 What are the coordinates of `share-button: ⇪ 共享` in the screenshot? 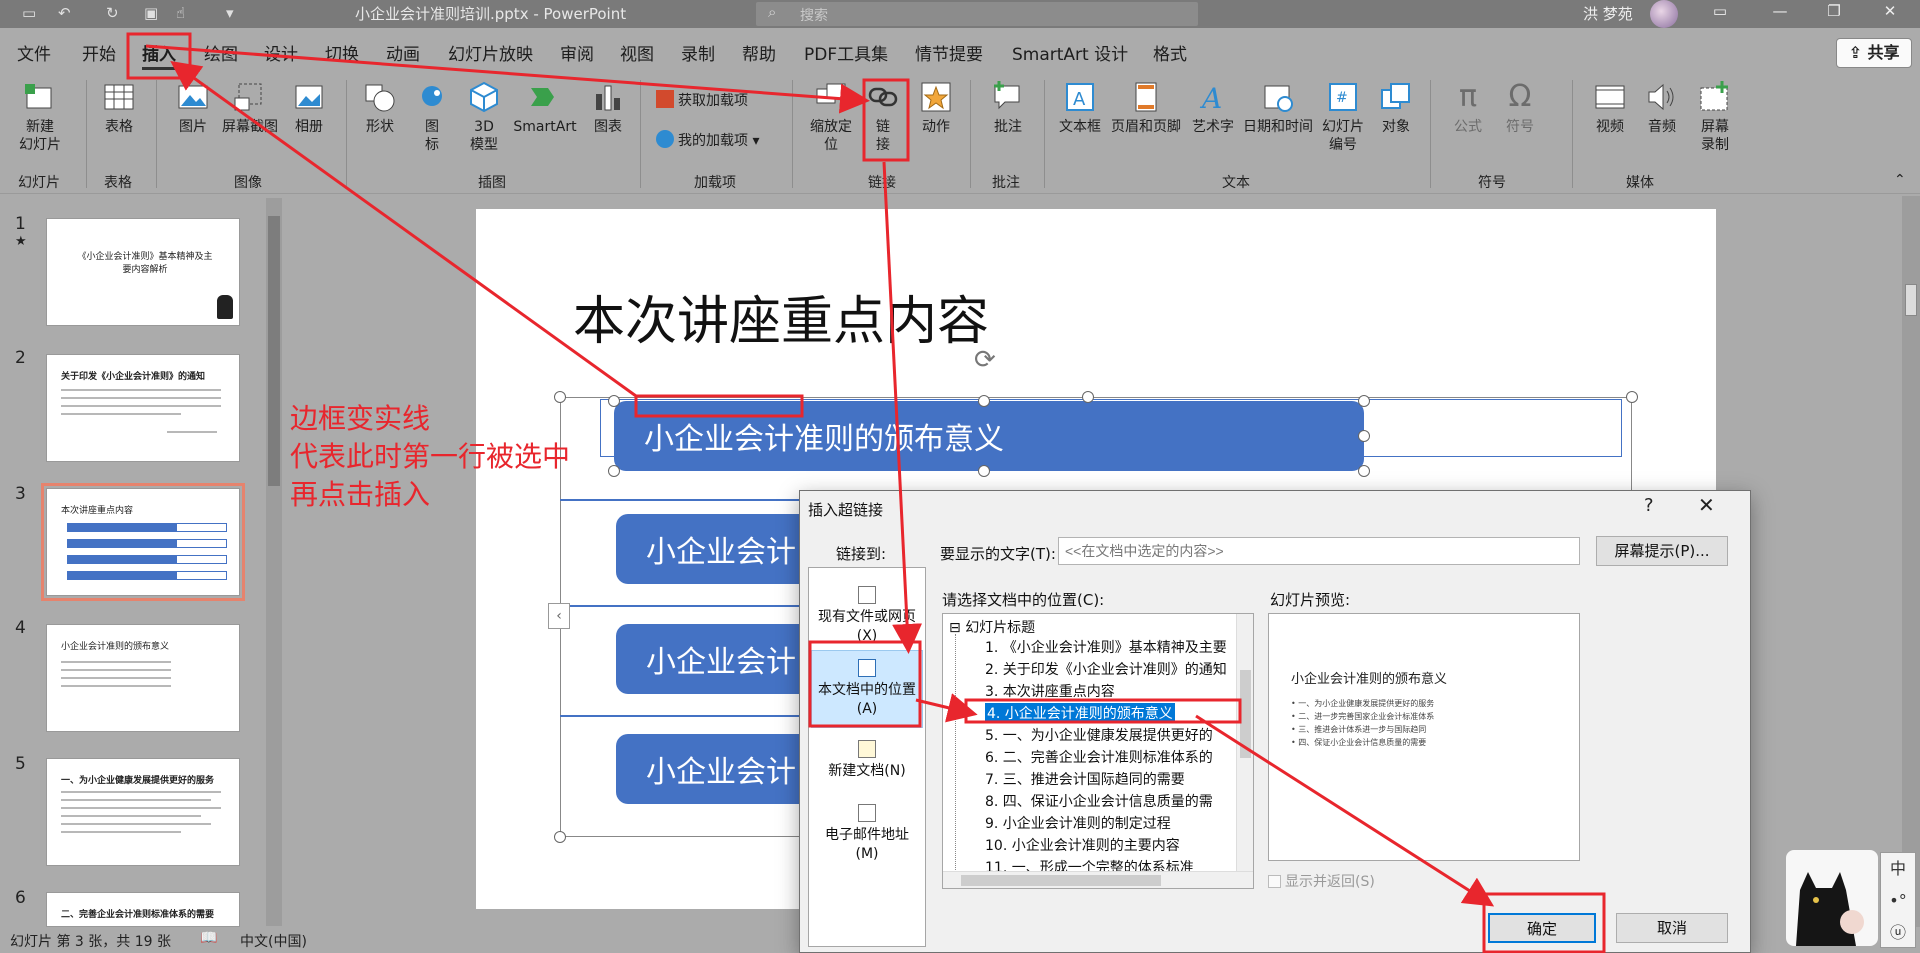 It's located at (1874, 53).